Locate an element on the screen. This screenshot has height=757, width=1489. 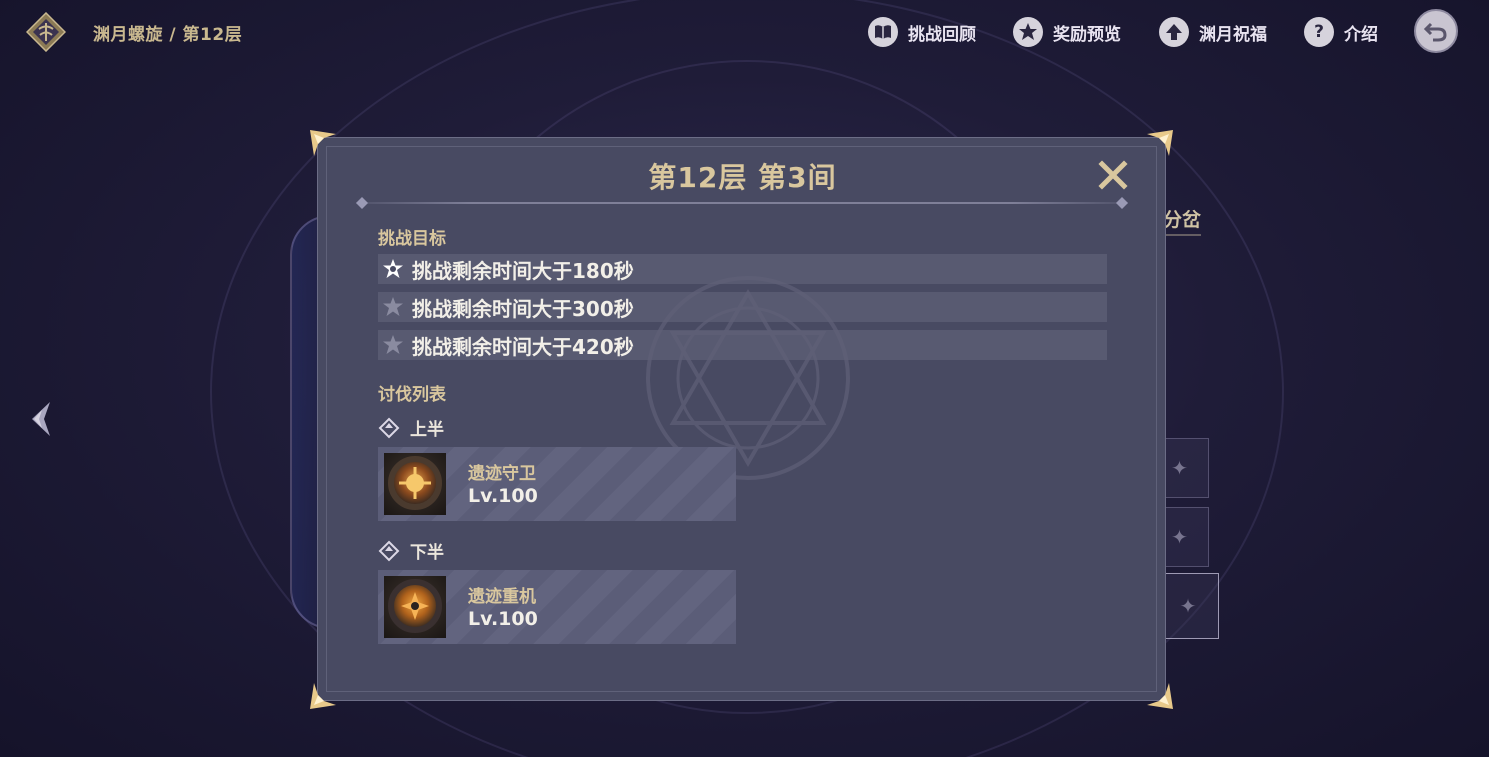
enemy-card: 遗迹重机 Lv.100 is located at coordinates (557, 607).